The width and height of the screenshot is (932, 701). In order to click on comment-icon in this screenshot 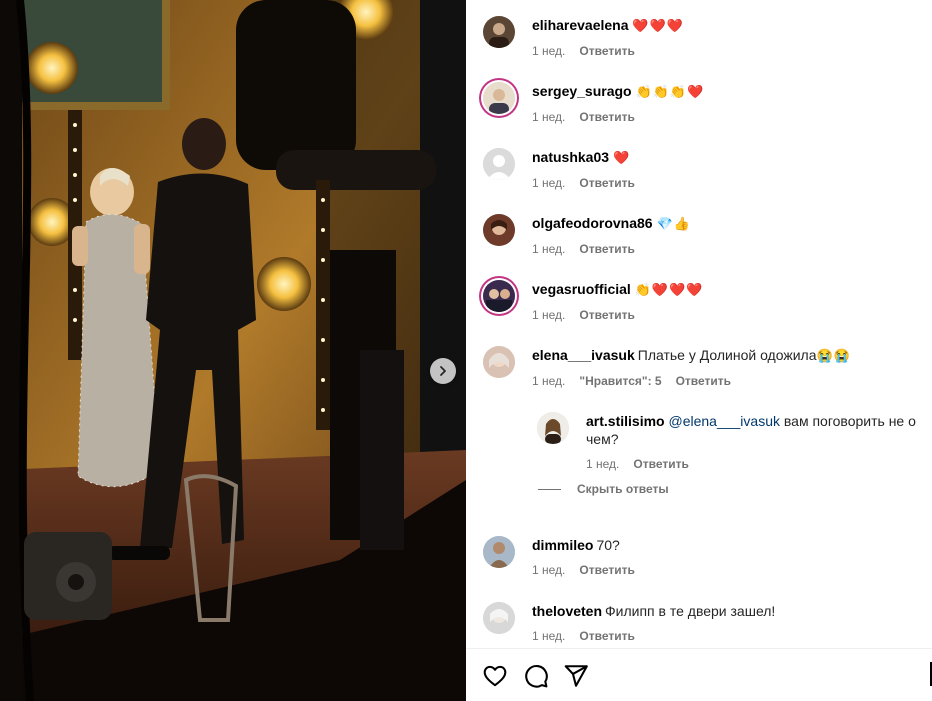, I will do `click(536, 676)`.